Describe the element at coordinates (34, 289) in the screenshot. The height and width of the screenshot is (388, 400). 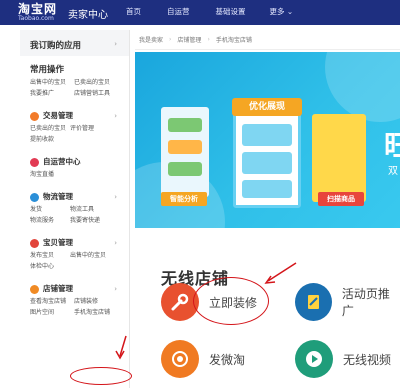
I see `shop-icon` at that location.